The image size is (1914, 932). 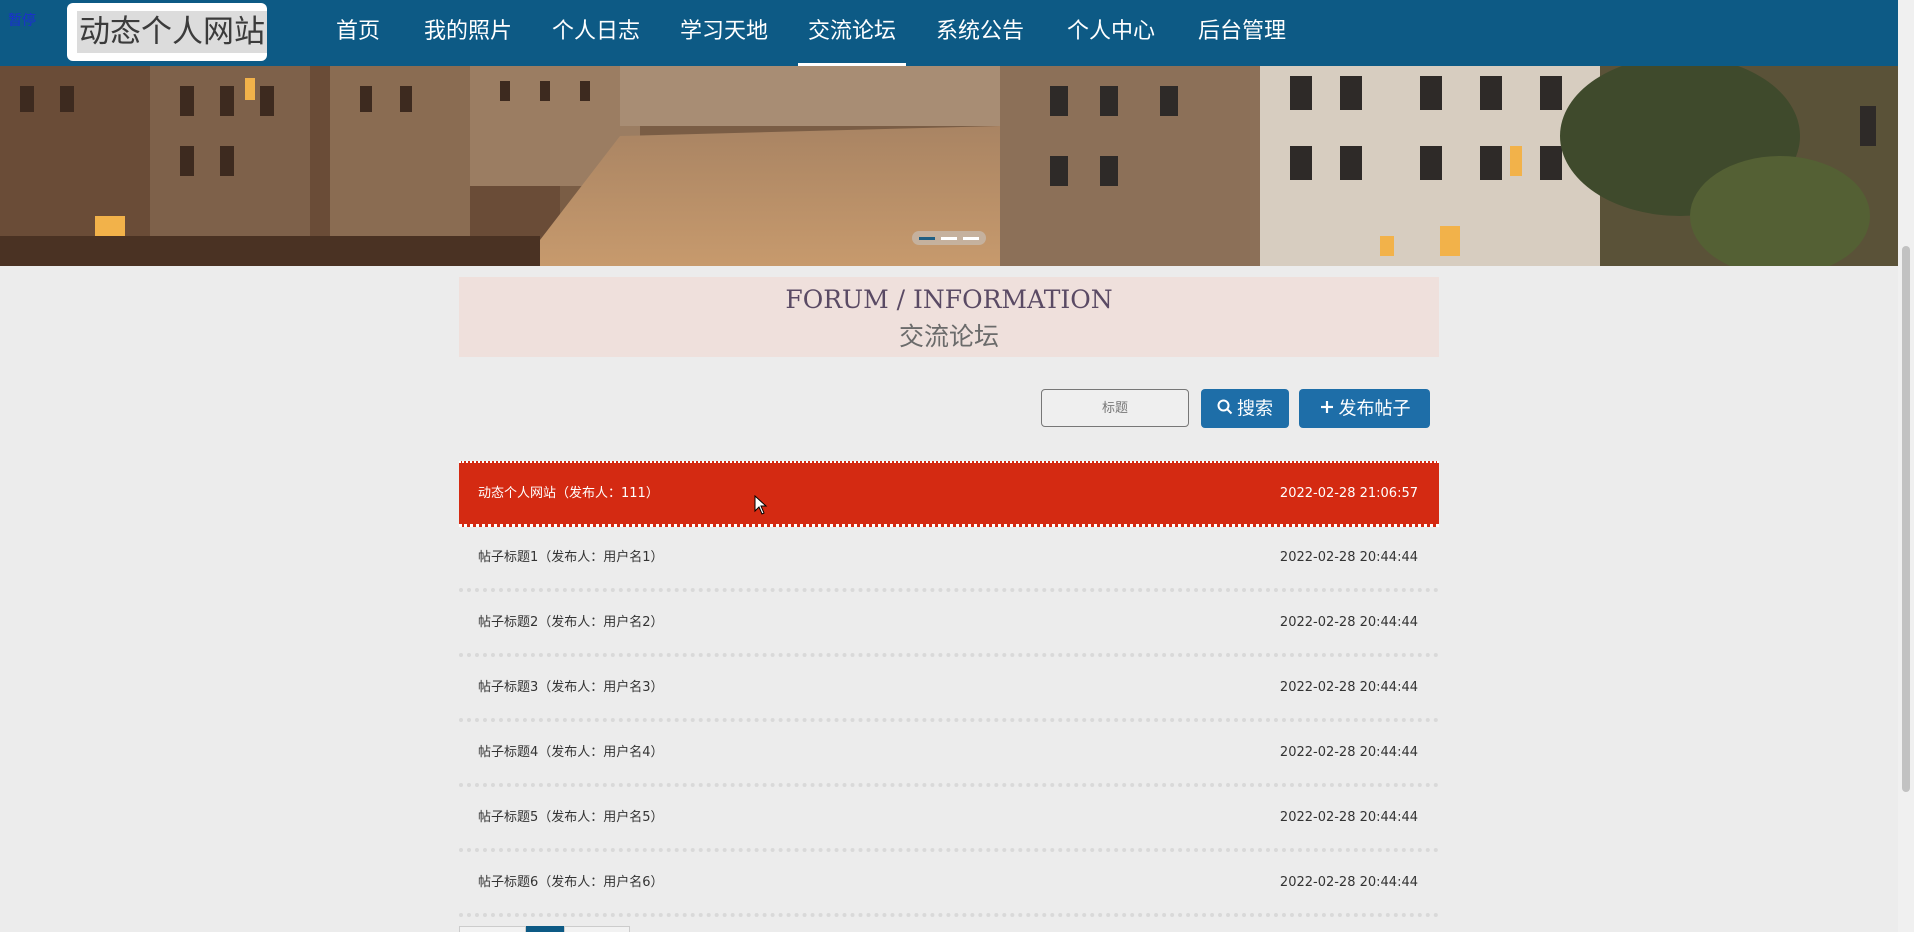 I want to click on post-title: 帖子标题3（发布人：用户名3）, so click(x=571, y=687).